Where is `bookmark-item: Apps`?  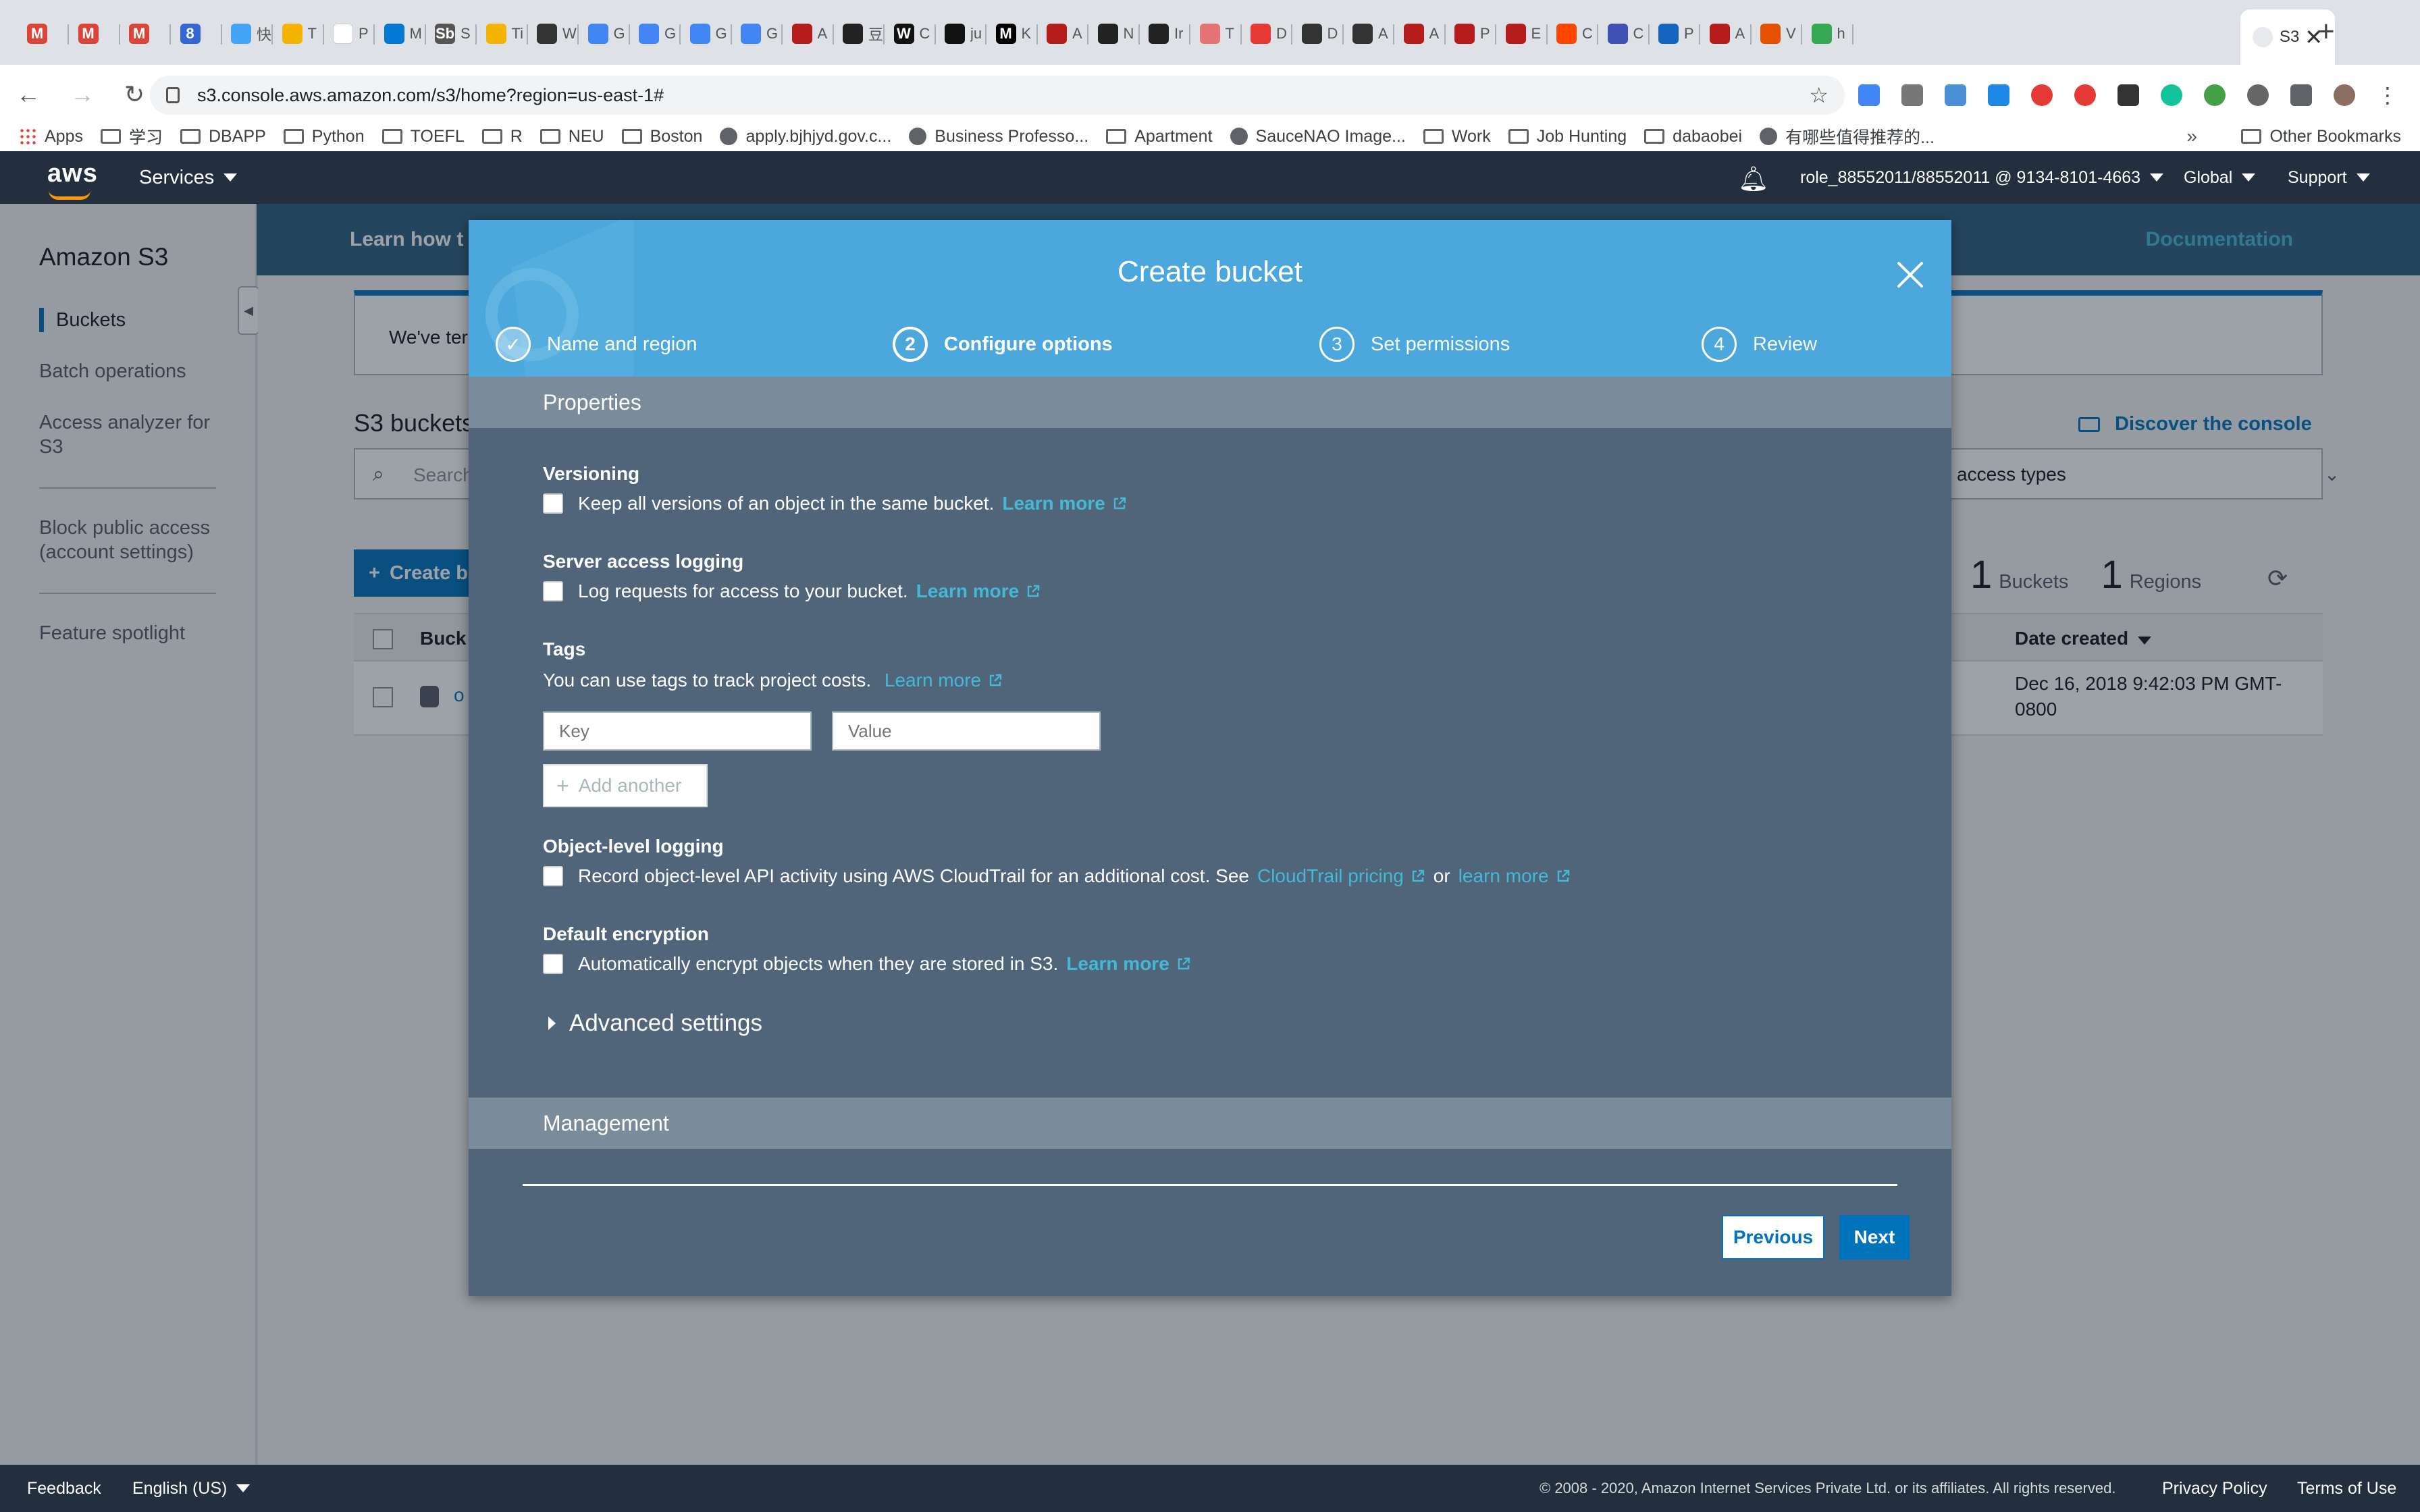
bookmark-item: Apps is located at coordinates (51, 136).